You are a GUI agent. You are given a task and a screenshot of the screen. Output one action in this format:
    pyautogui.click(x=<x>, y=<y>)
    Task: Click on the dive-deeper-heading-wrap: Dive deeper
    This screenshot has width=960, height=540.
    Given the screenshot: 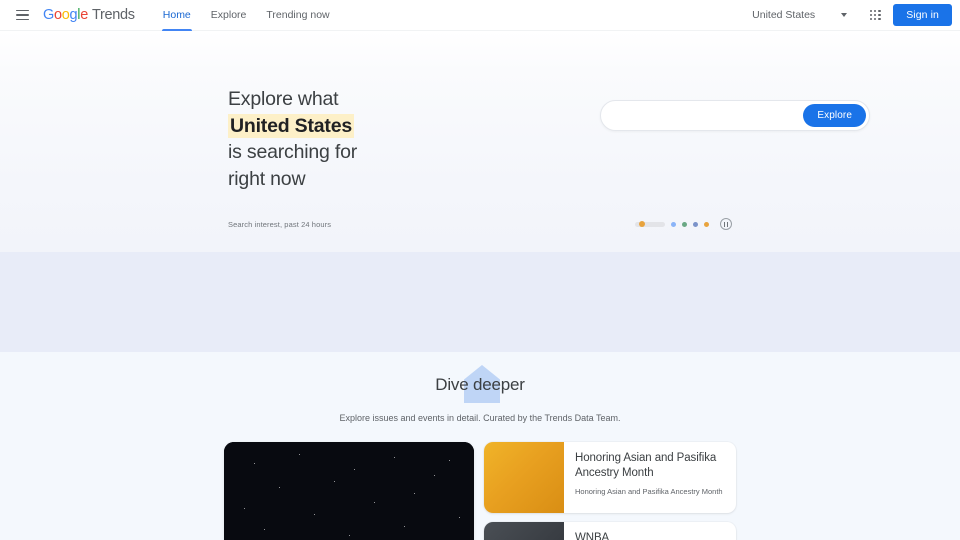 What is the action you would take?
    pyautogui.click(x=480, y=384)
    